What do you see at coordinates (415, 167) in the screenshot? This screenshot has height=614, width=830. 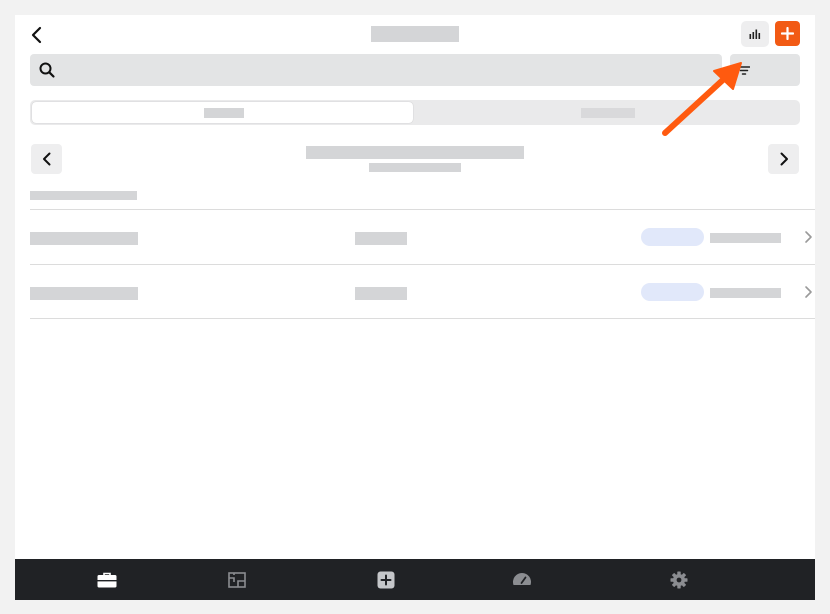 I see `date-range-subtitle` at bounding box center [415, 167].